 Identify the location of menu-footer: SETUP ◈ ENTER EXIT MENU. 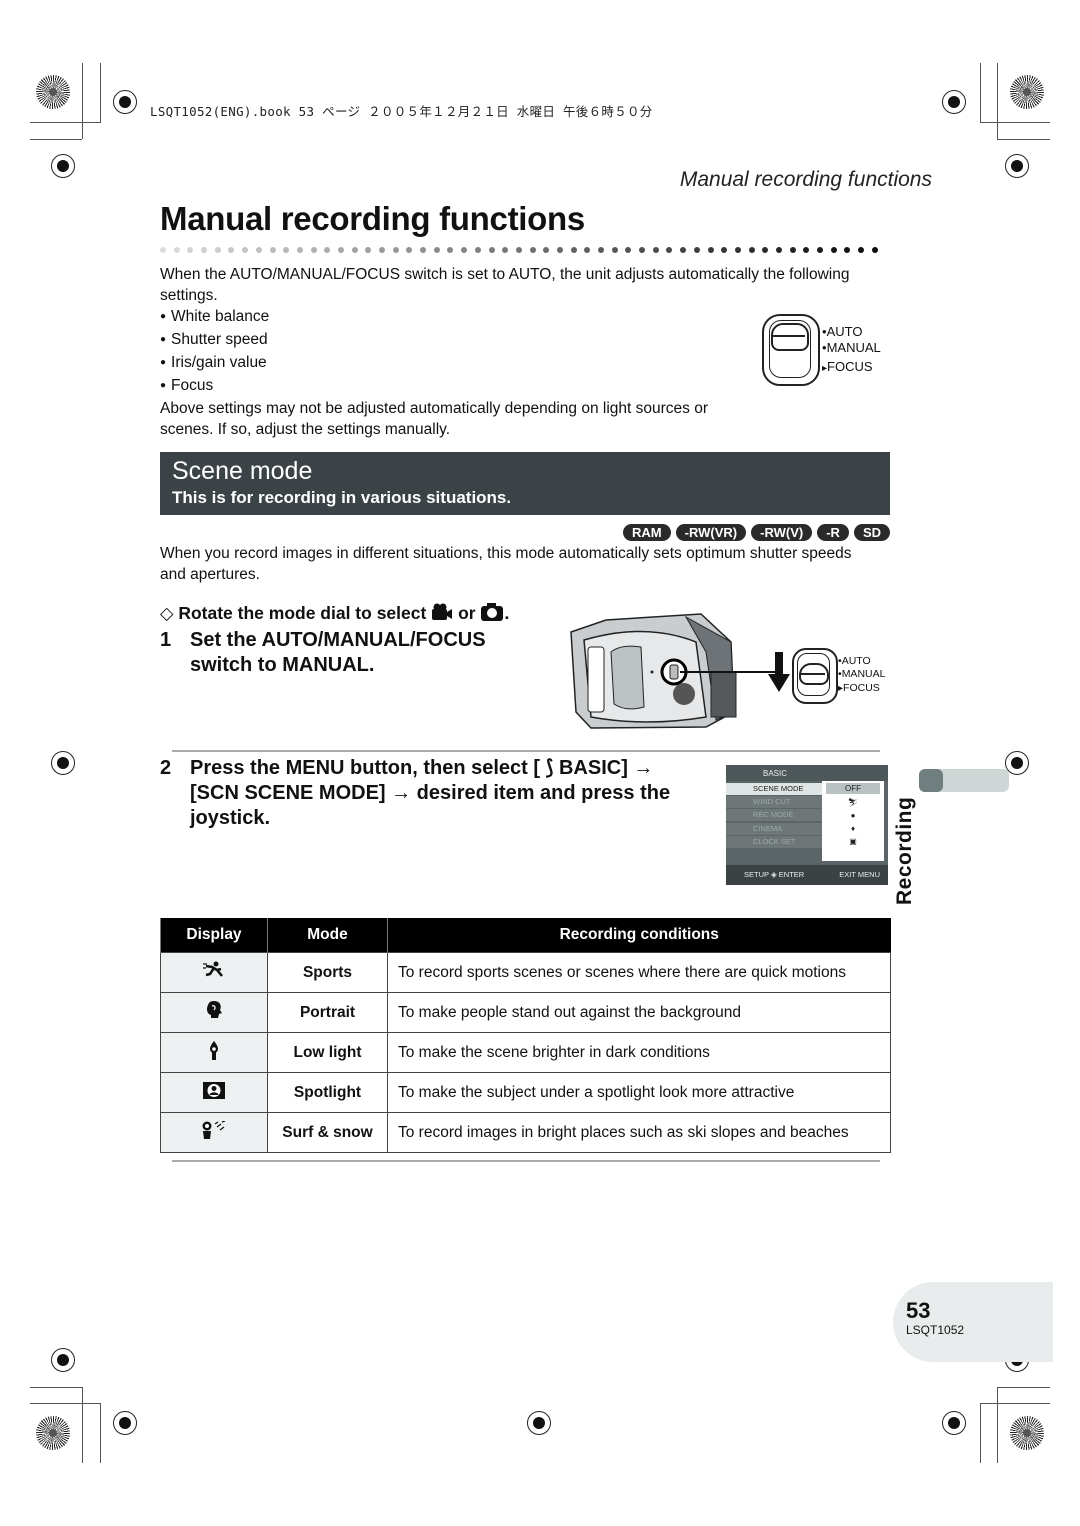
(807, 875).